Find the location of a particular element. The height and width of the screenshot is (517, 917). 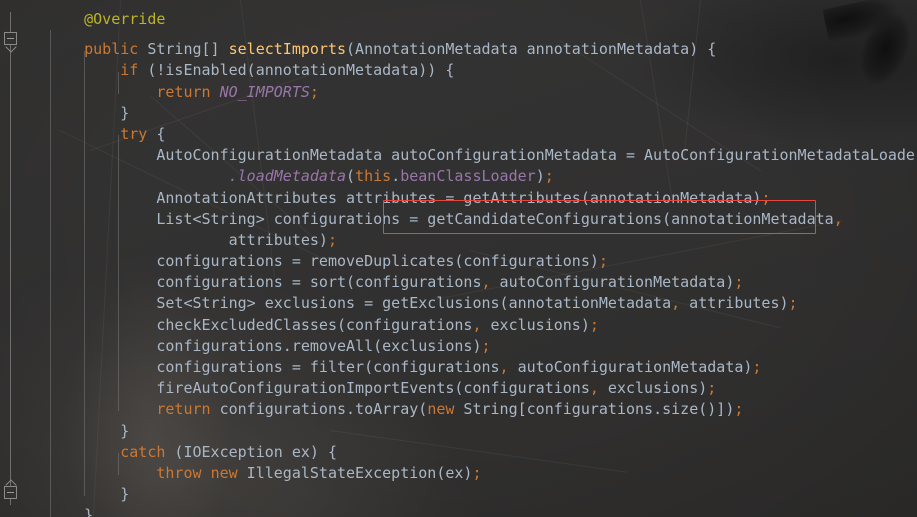

code-token: NO_IMPORTS is located at coordinates (264, 91).